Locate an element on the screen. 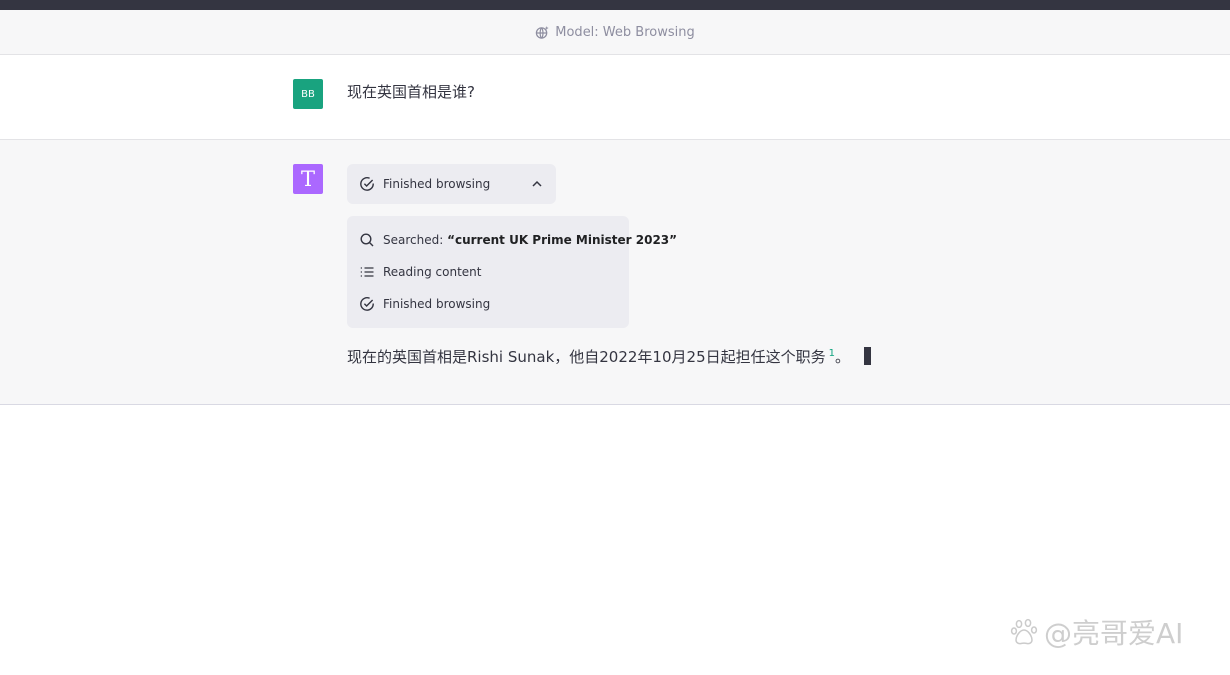 This screenshot has height=675, width=1230. user-message-row: BB 现在英国首相是谁? is located at coordinates (615, 97).